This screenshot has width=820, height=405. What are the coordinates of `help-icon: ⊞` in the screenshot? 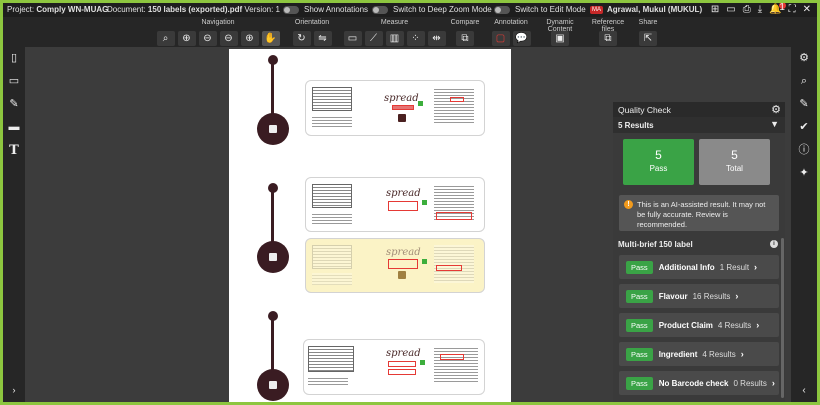 It's located at (715, 10).